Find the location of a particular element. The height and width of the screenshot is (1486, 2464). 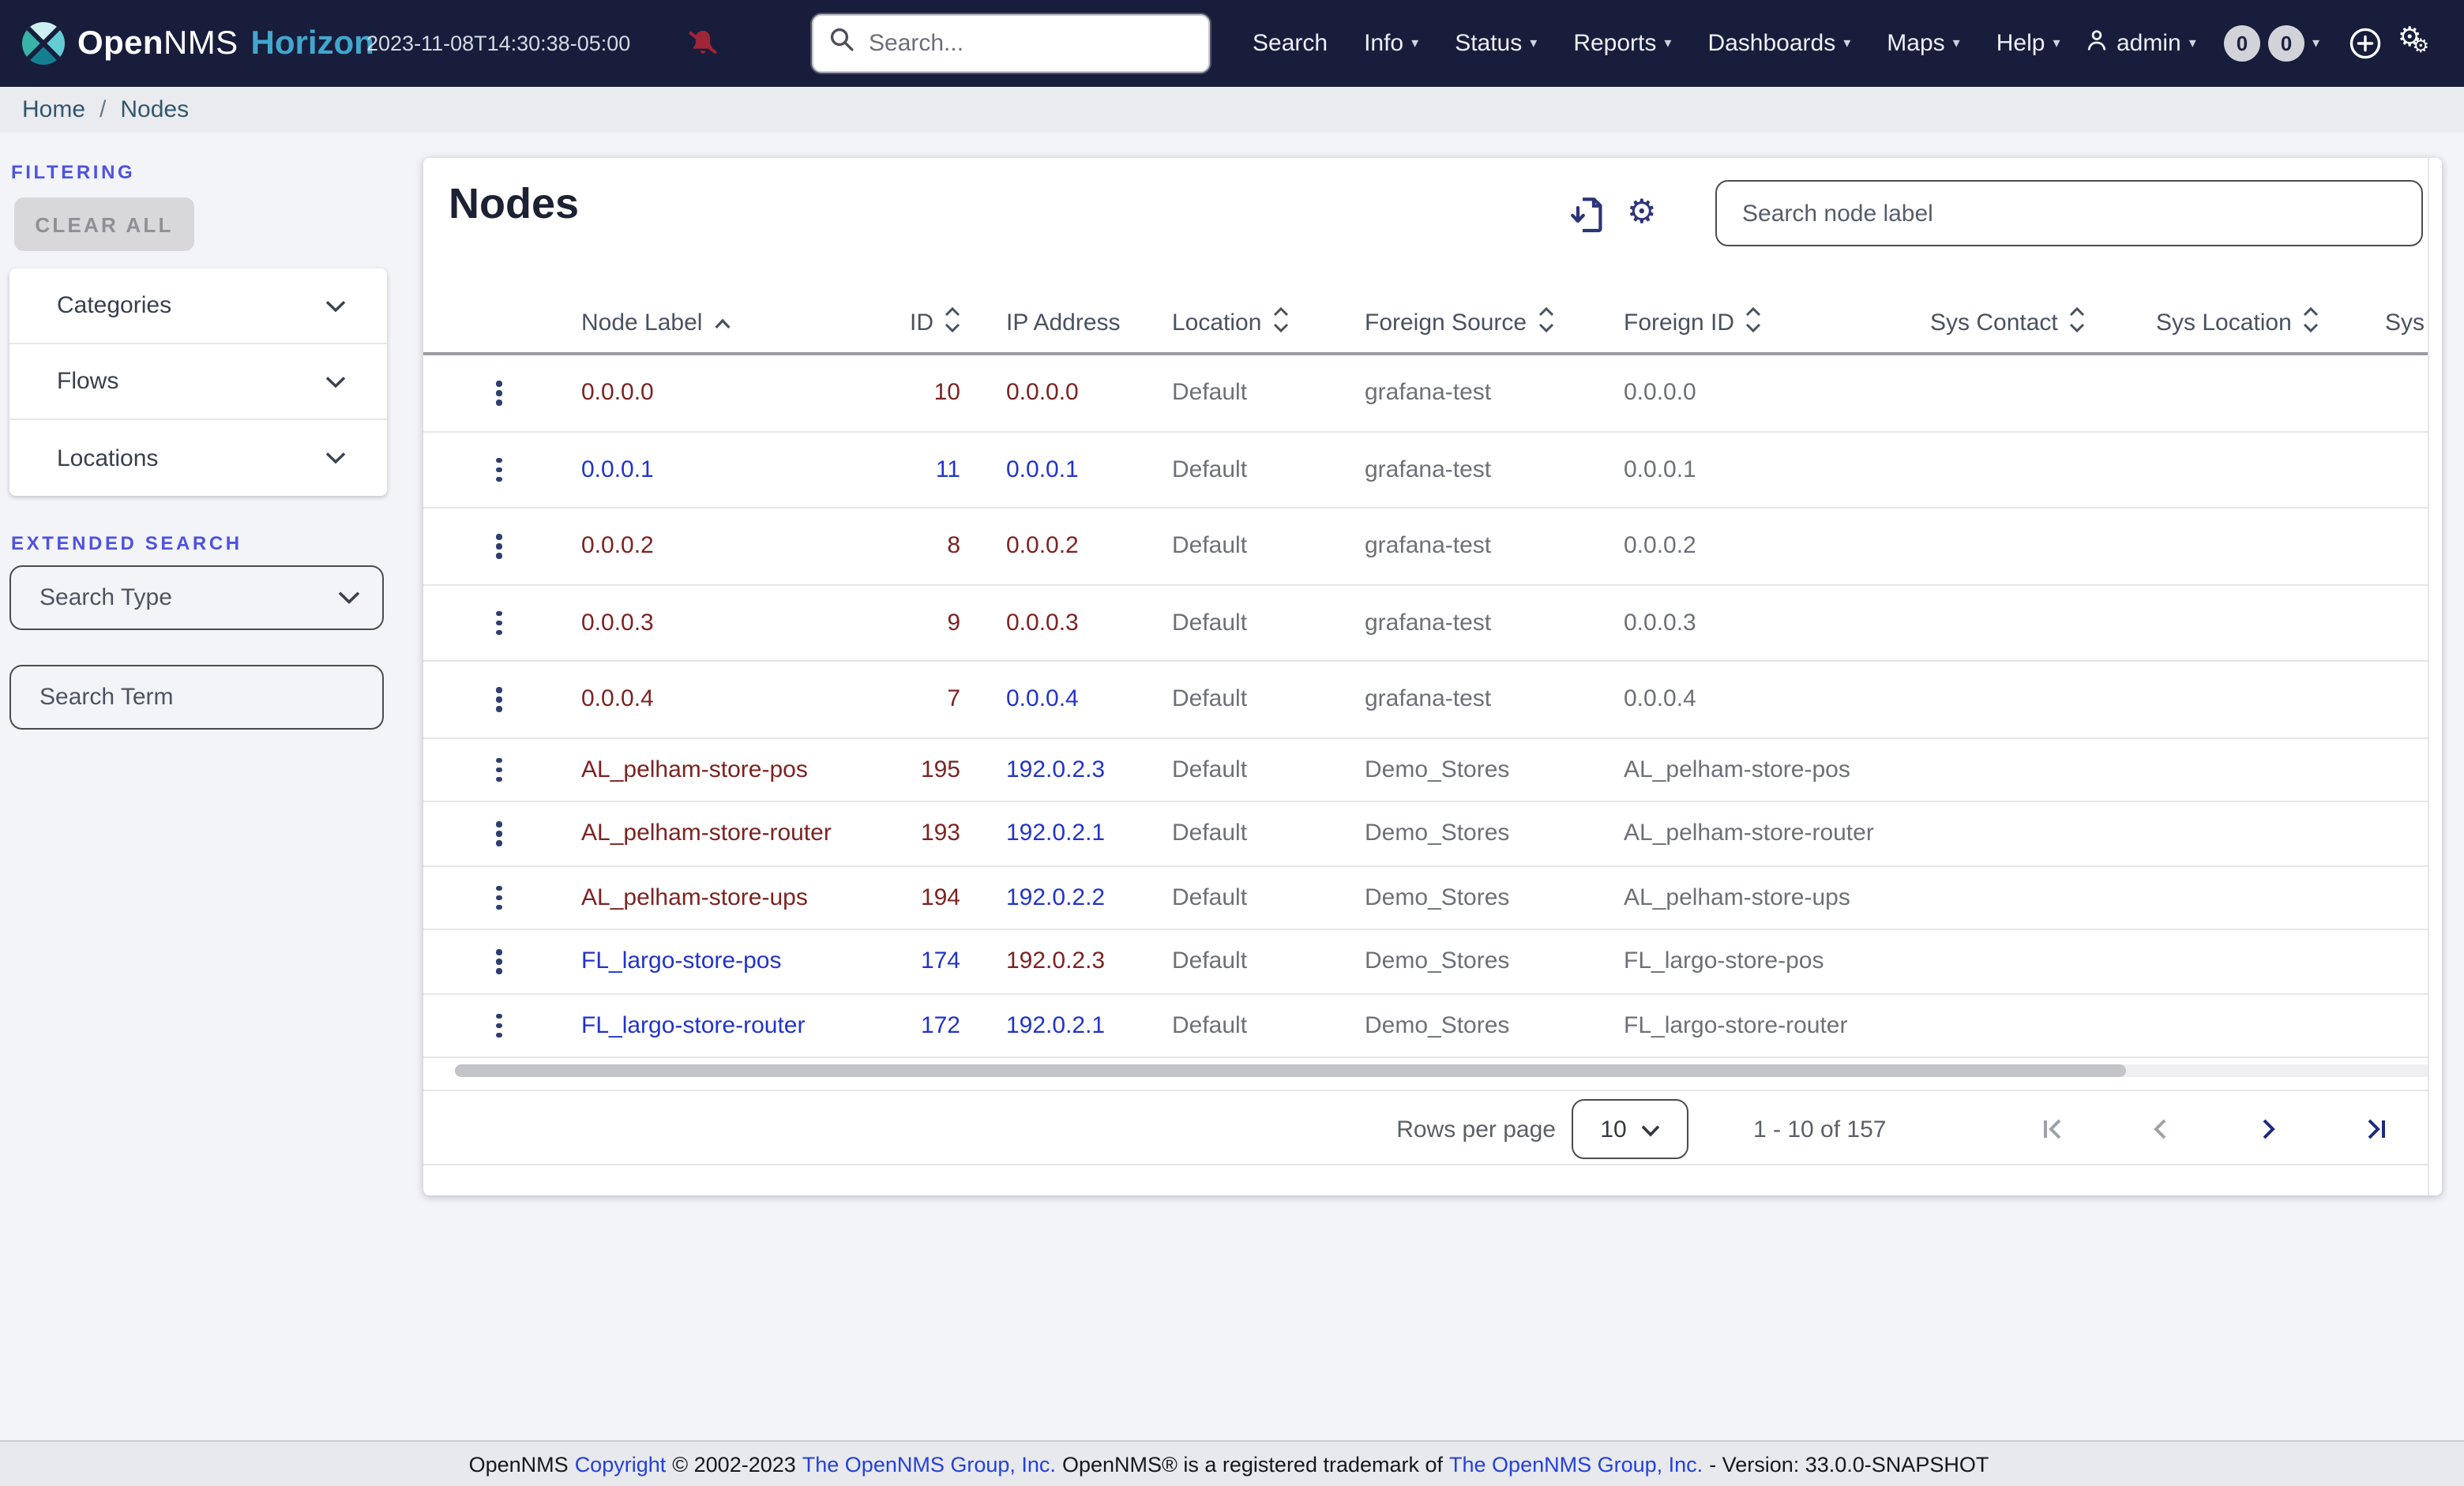

node-id-link: 10 is located at coordinates (897, 392).